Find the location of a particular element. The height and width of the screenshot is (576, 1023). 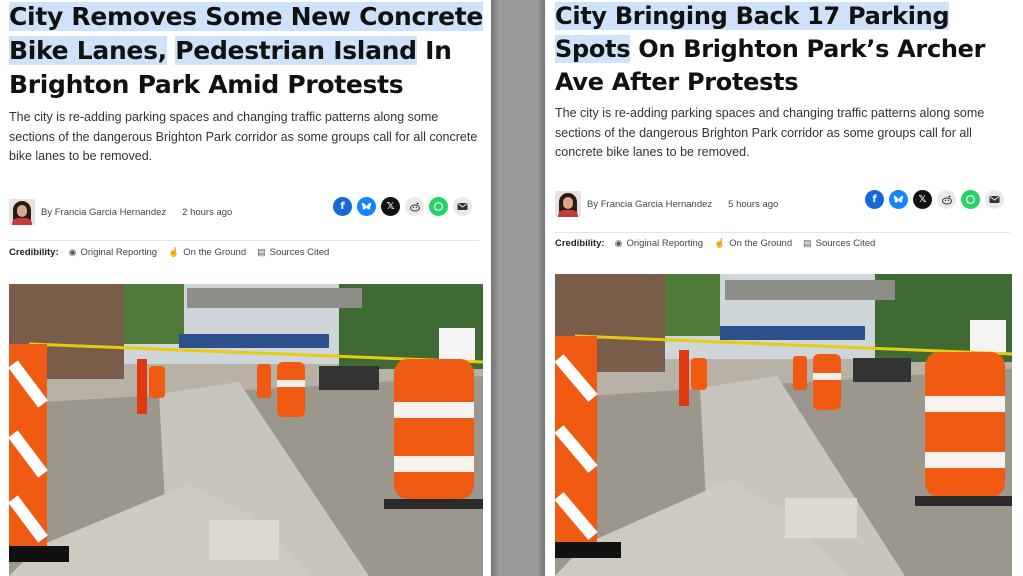

publish-time: 5 hours ago is located at coordinates (753, 204).